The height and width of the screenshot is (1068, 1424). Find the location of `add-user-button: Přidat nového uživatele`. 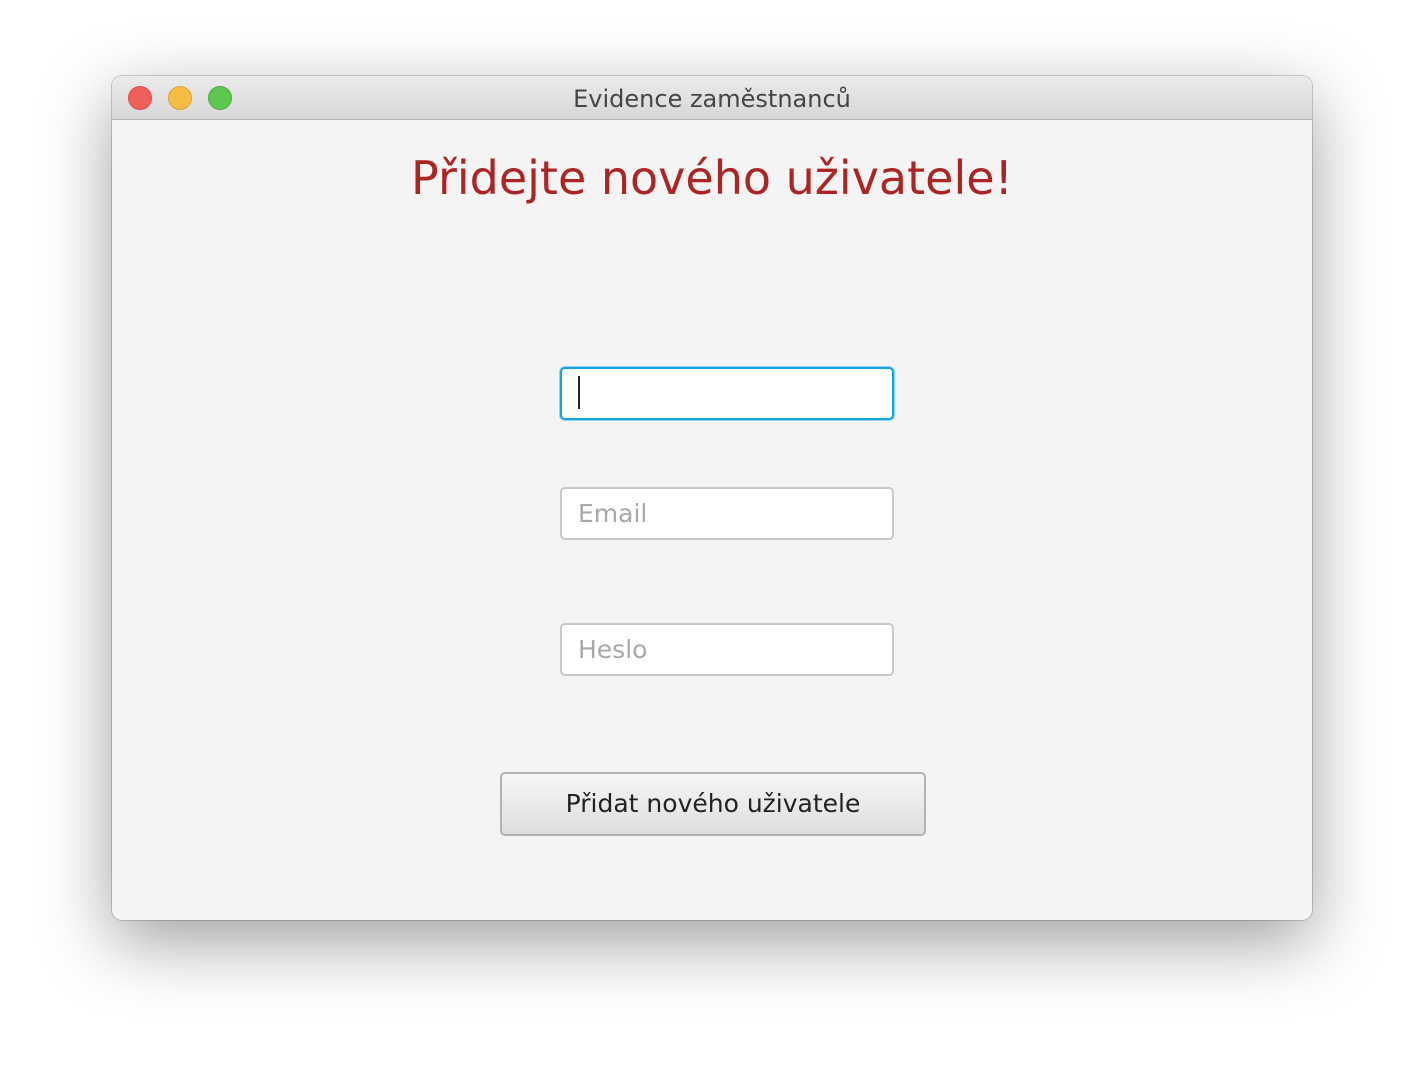

add-user-button: Přidat nového uživatele is located at coordinates (713, 804).